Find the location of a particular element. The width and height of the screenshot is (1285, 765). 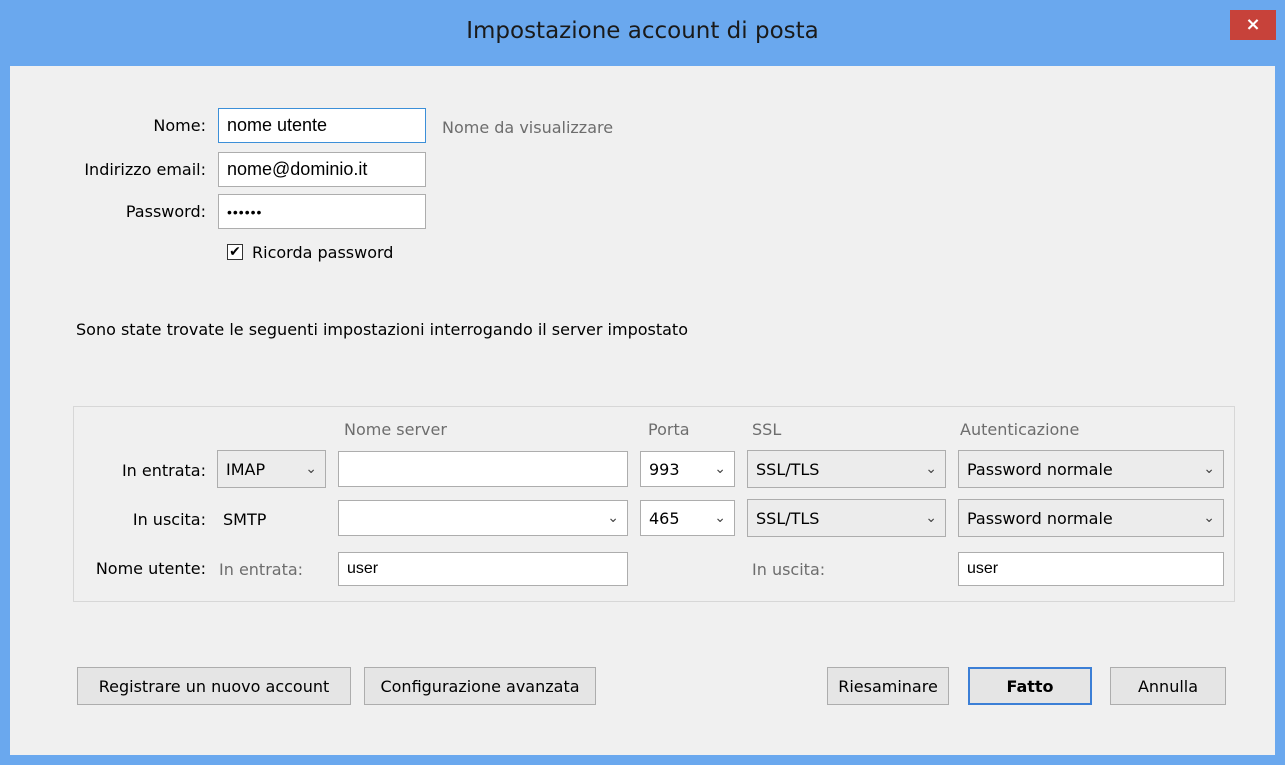

outgoing-port-select: 465 ⌄ is located at coordinates (687, 518).